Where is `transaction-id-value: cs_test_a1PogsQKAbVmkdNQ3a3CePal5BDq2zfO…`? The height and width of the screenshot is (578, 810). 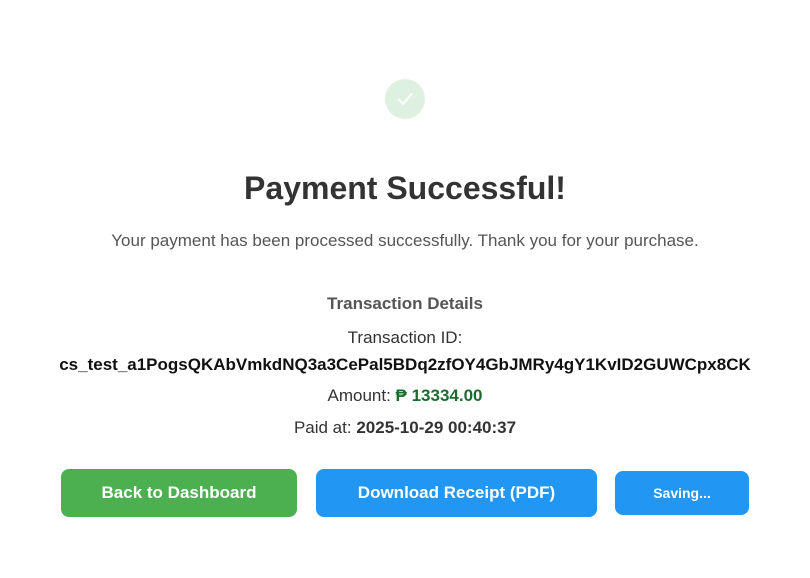 transaction-id-value: cs_test_a1PogsQKAbVmkdNQ3a3CePal5BDq2zfO… is located at coordinates (405, 364).